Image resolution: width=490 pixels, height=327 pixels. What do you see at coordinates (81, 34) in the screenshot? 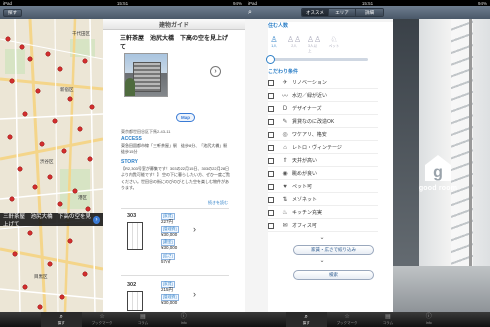
I see `map-label: 千代田区` at bounding box center [81, 34].